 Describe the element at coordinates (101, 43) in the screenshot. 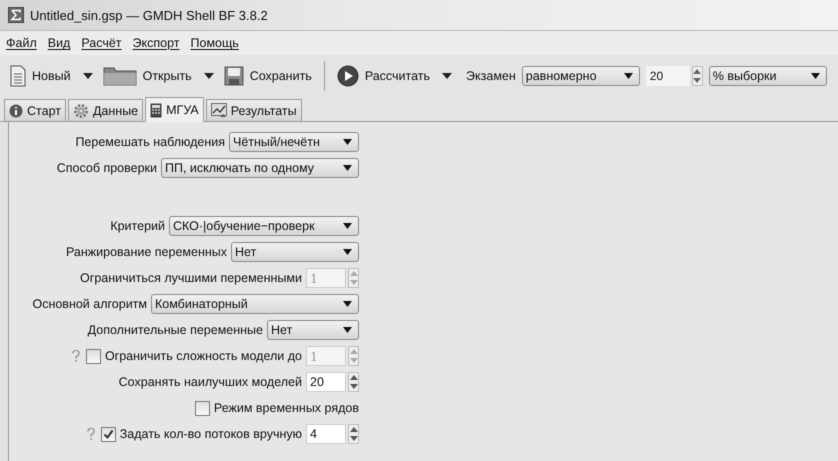

I see `menu-item: Расчёт` at that location.